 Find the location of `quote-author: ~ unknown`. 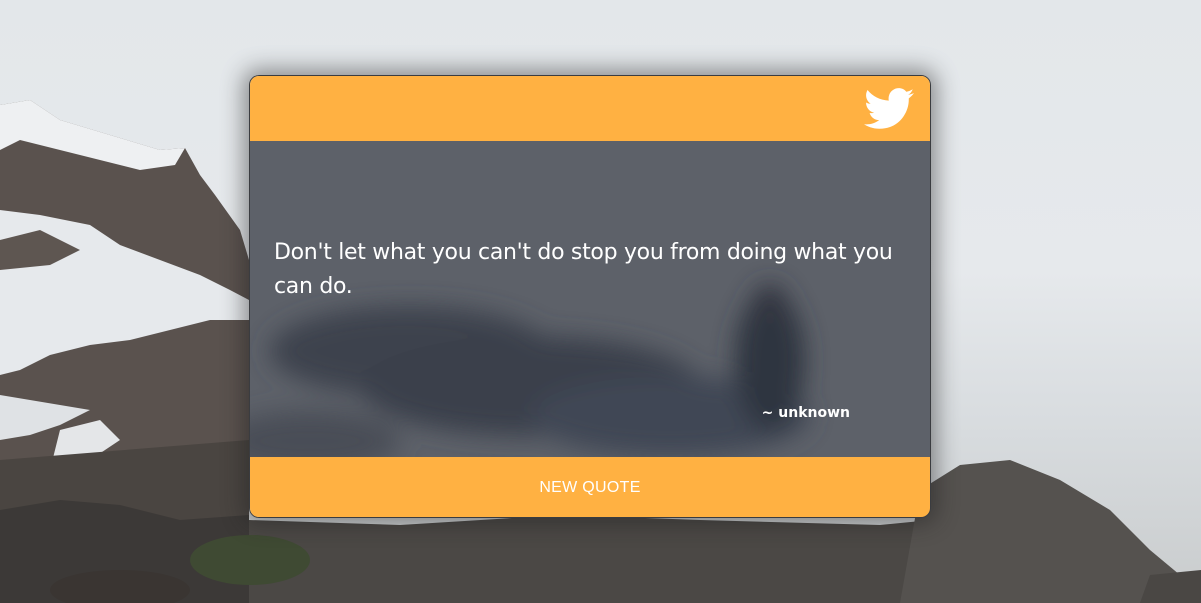

quote-author: ~ unknown is located at coordinates (805, 413).